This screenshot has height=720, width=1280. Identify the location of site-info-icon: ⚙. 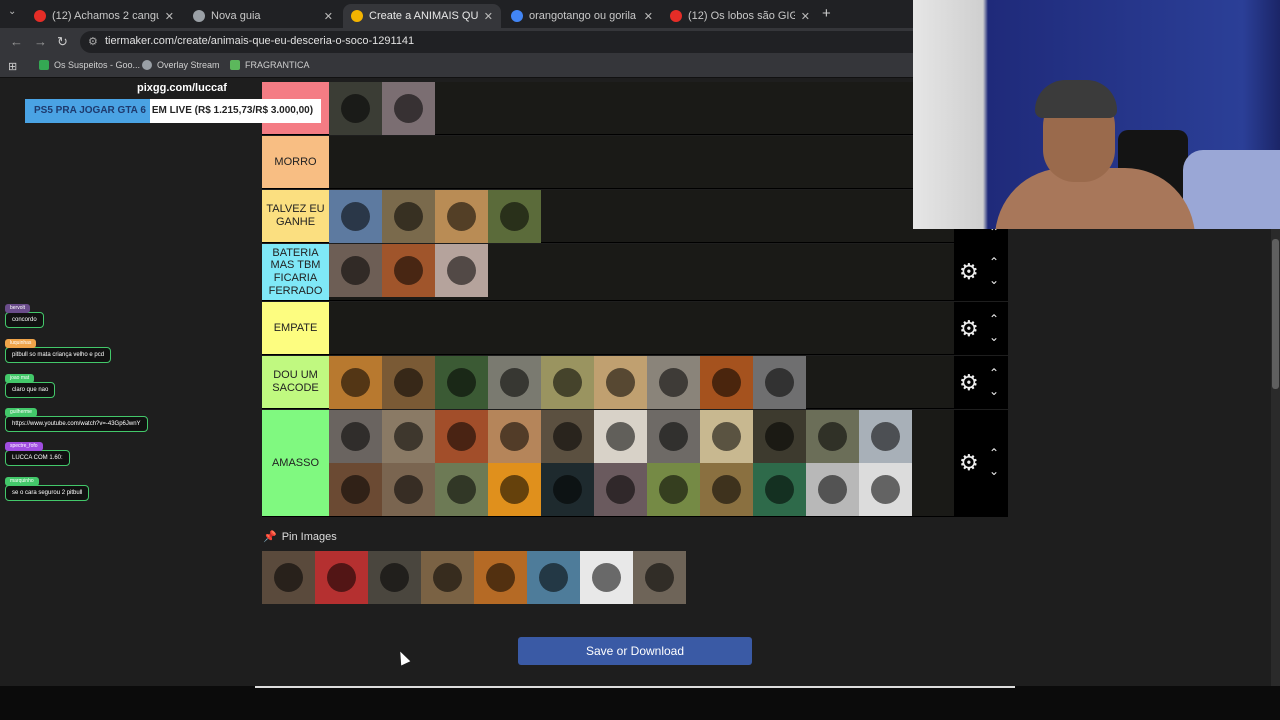
(93, 41).